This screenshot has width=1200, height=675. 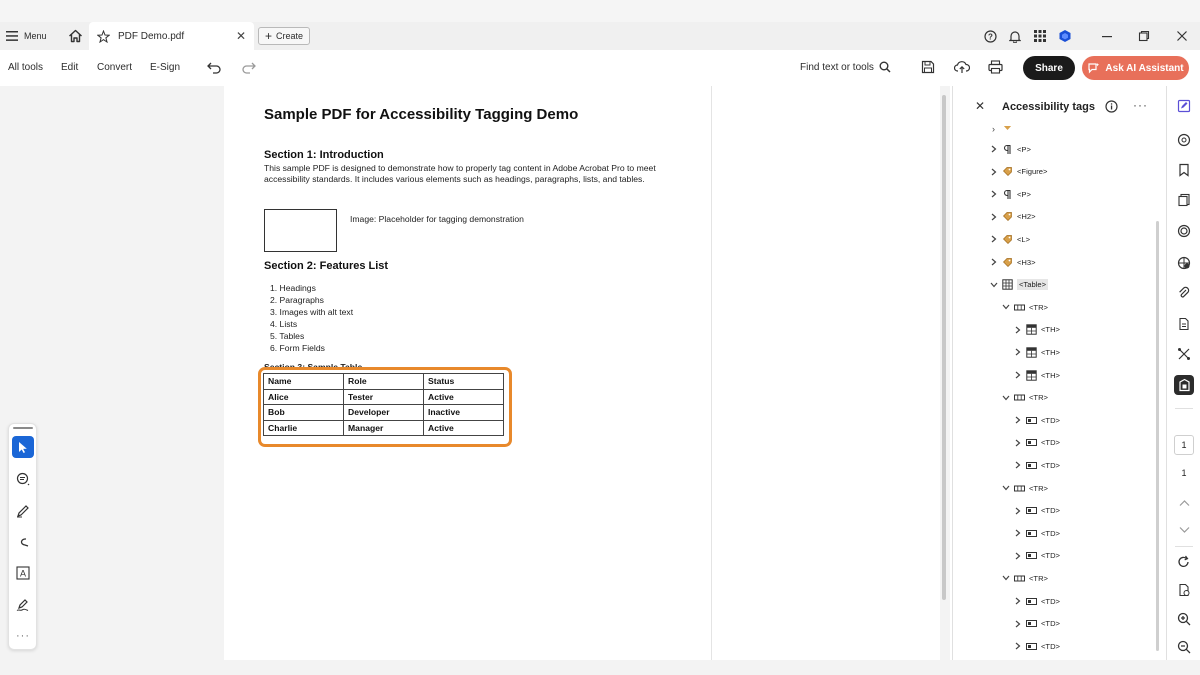 What do you see at coordinates (944, 347) in the screenshot?
I see `canvas-scrollbar` at bounding box center [944, 347].